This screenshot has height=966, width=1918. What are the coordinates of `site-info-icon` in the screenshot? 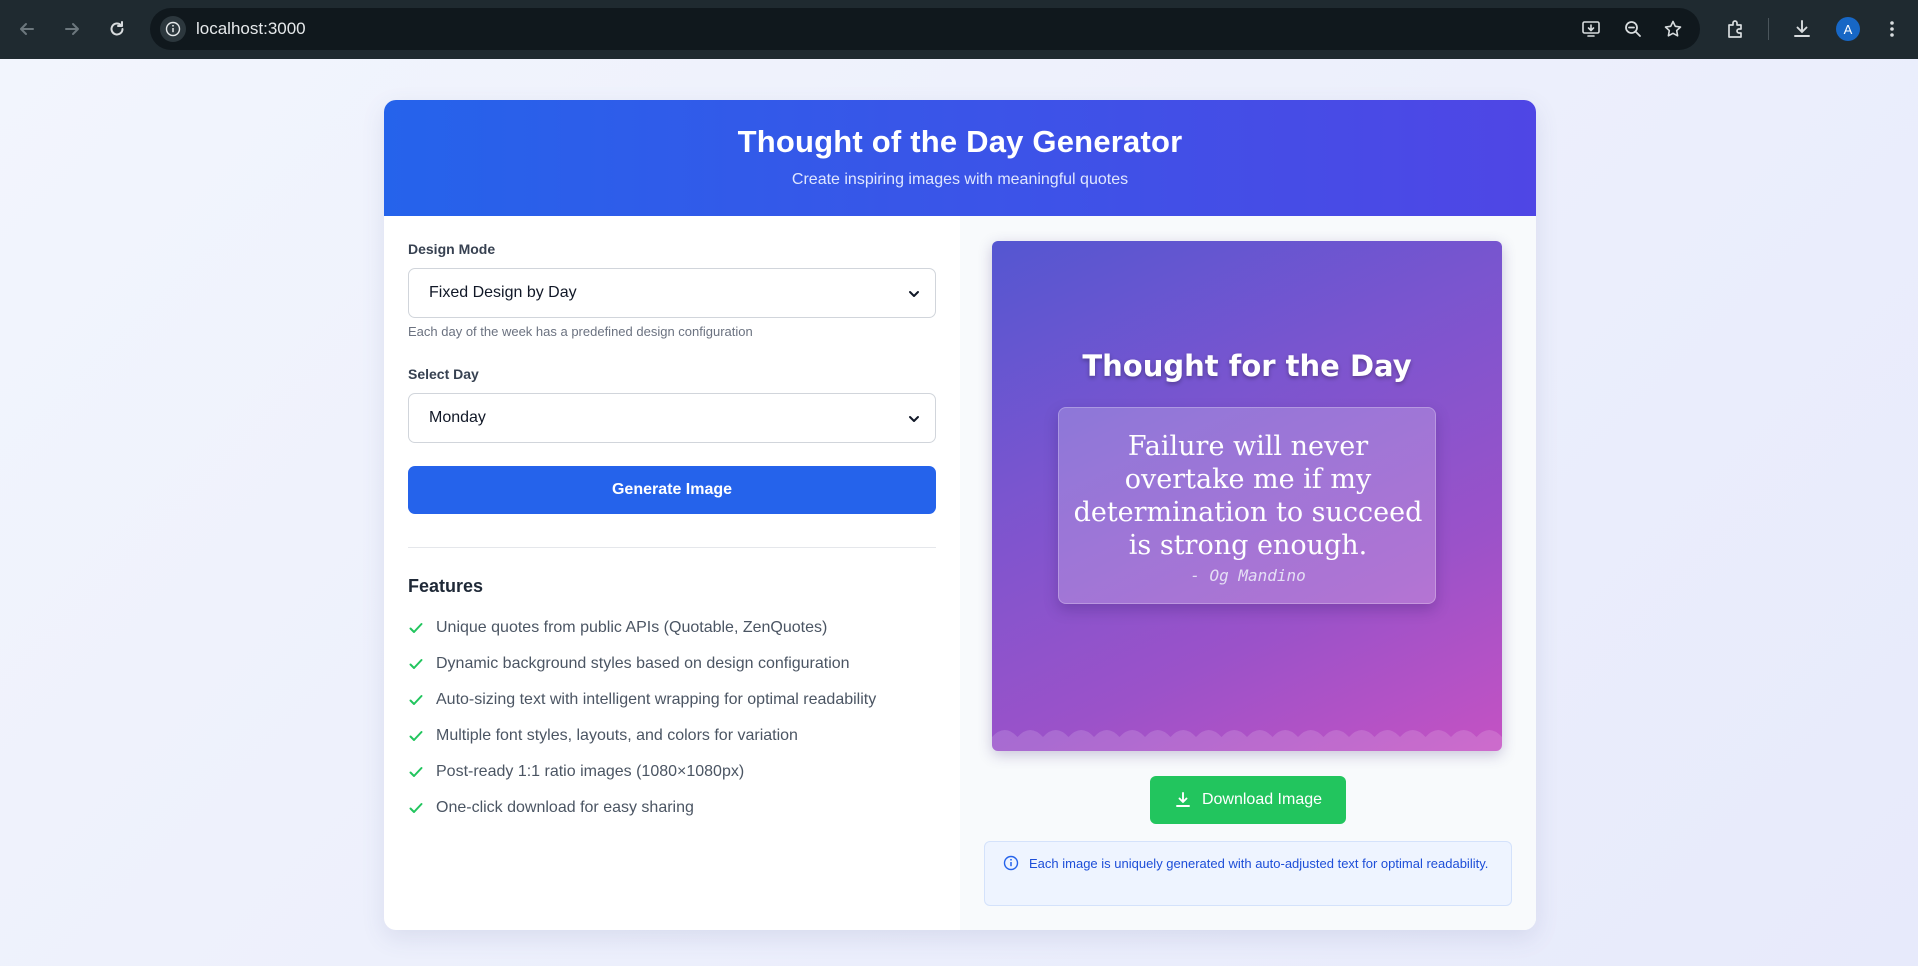 It's located at (173, 29).